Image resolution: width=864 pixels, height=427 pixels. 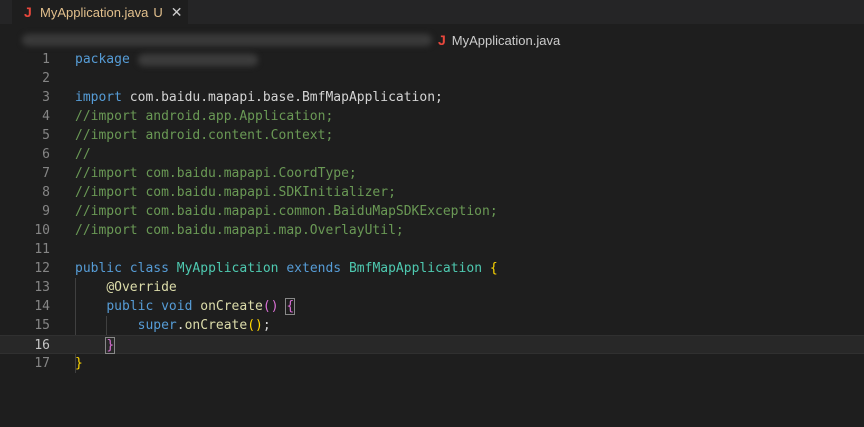 What do you see at coordinates (149, 268) in the screenshot?
I see `code-token: class` at bounding box center [149, 268].